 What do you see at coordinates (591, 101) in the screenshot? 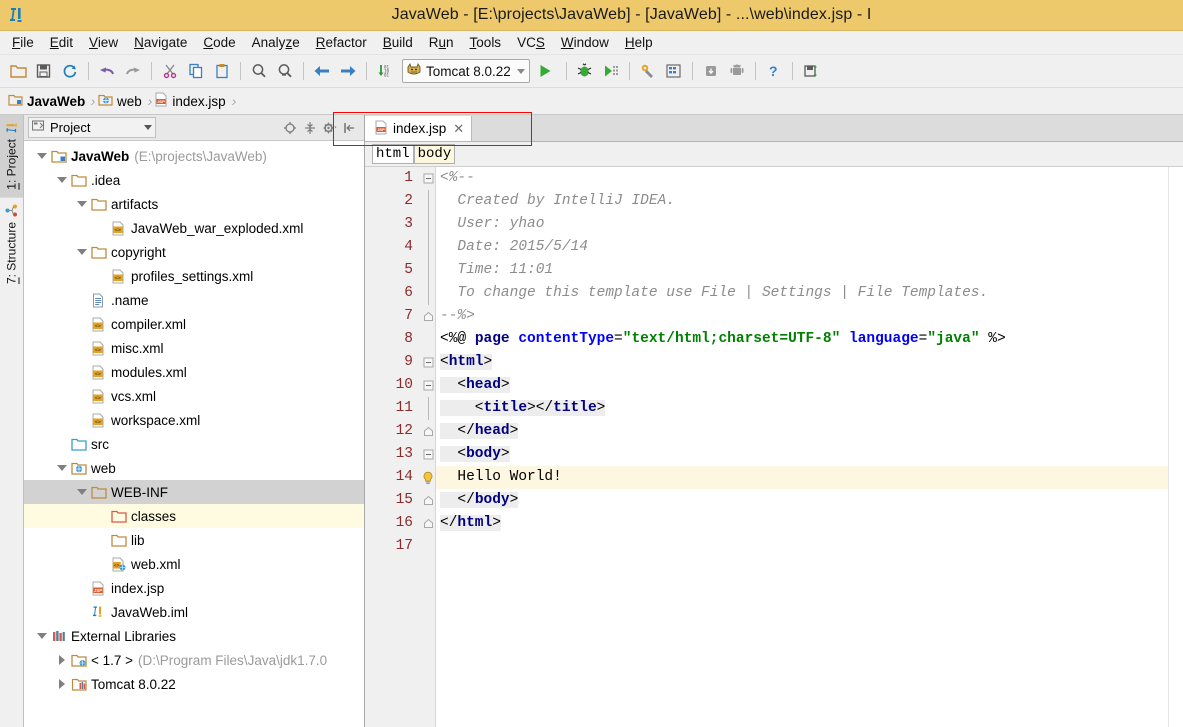
I see `navigation-bar: JavaWeb › web › JSP index.jsp ›` at bounding box center [591, 101].